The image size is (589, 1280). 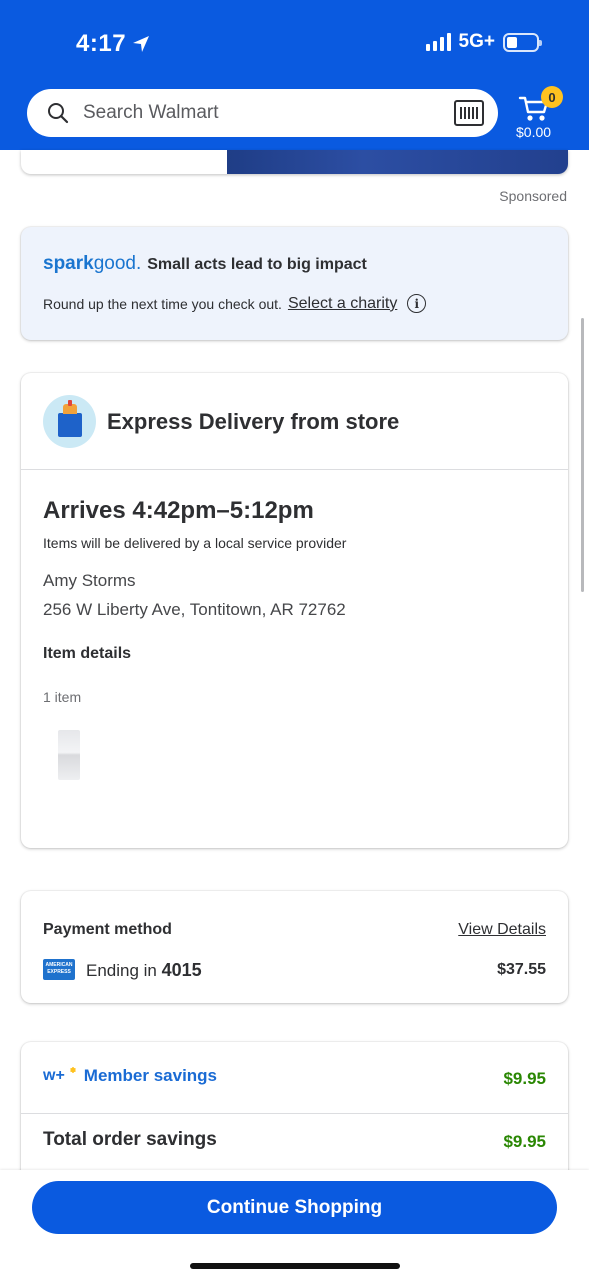 I want to click on card-ending: Ending in 4015, so click(x=144, y=970).